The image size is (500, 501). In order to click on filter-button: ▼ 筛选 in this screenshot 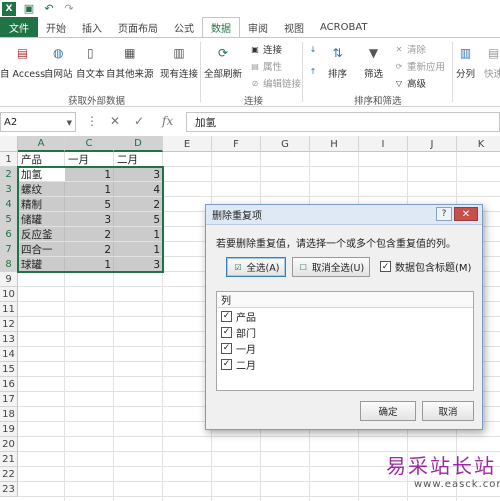, I will do `click(373, 62)`.